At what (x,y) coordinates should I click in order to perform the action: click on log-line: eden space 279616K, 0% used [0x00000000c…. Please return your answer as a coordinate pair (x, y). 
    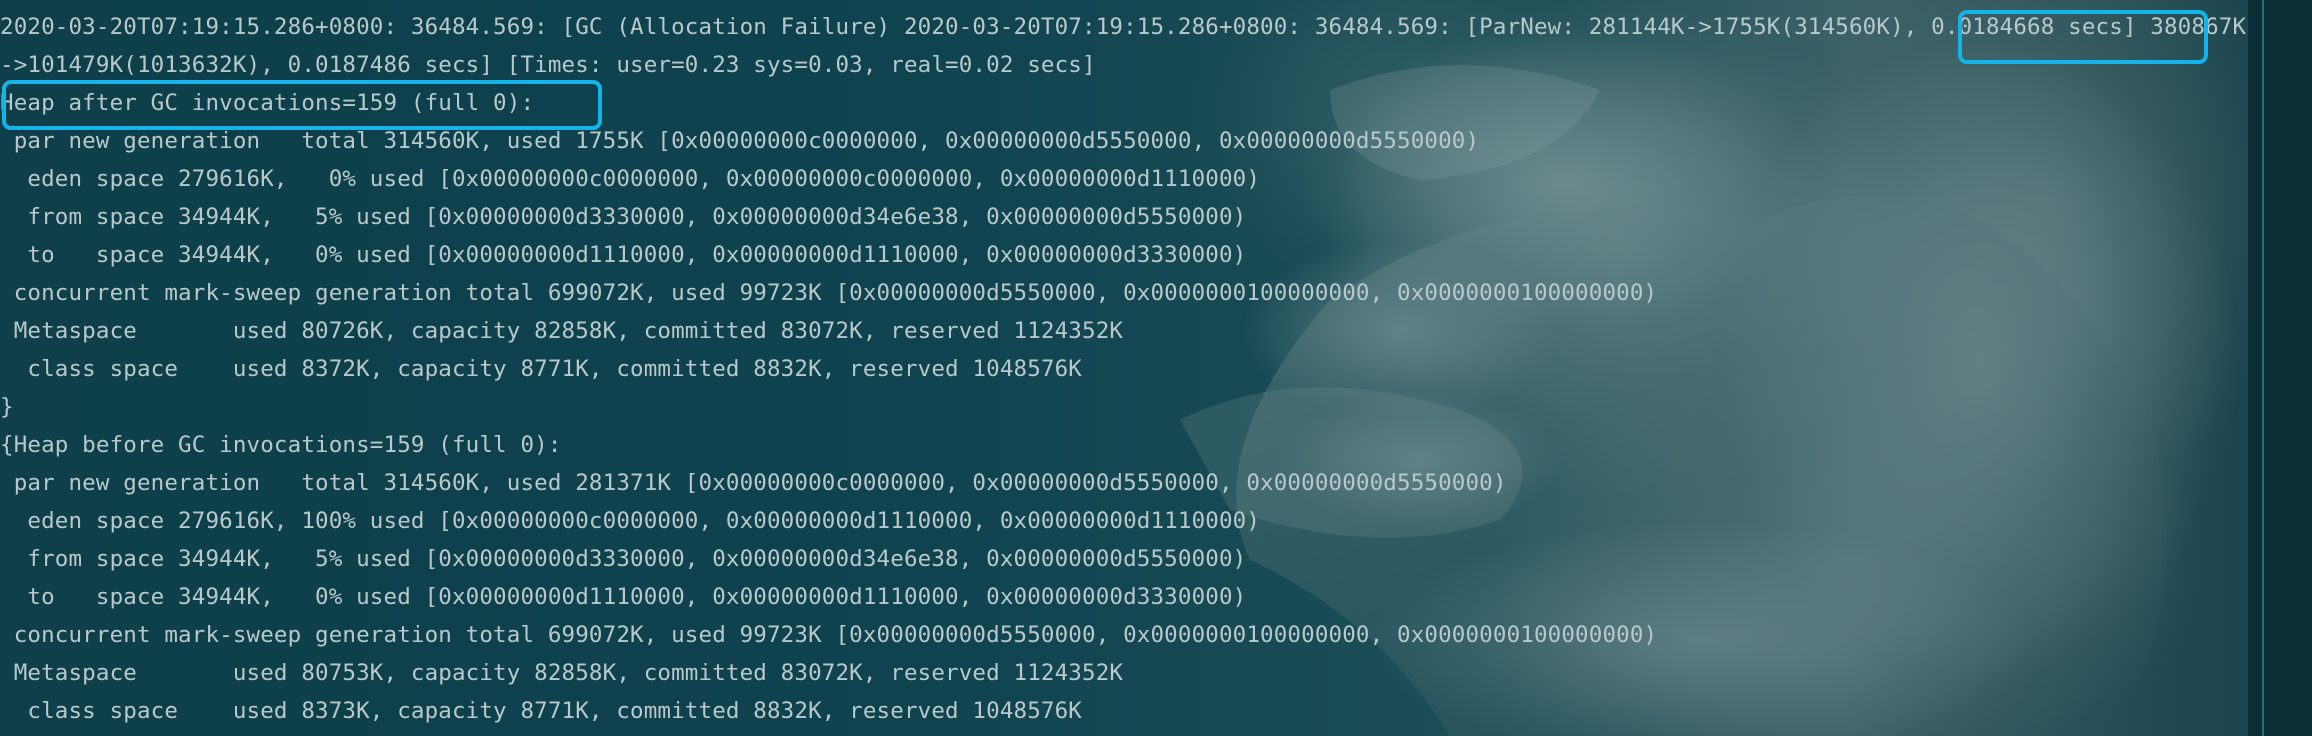
    Looking at the image, I should click on (630, 179).